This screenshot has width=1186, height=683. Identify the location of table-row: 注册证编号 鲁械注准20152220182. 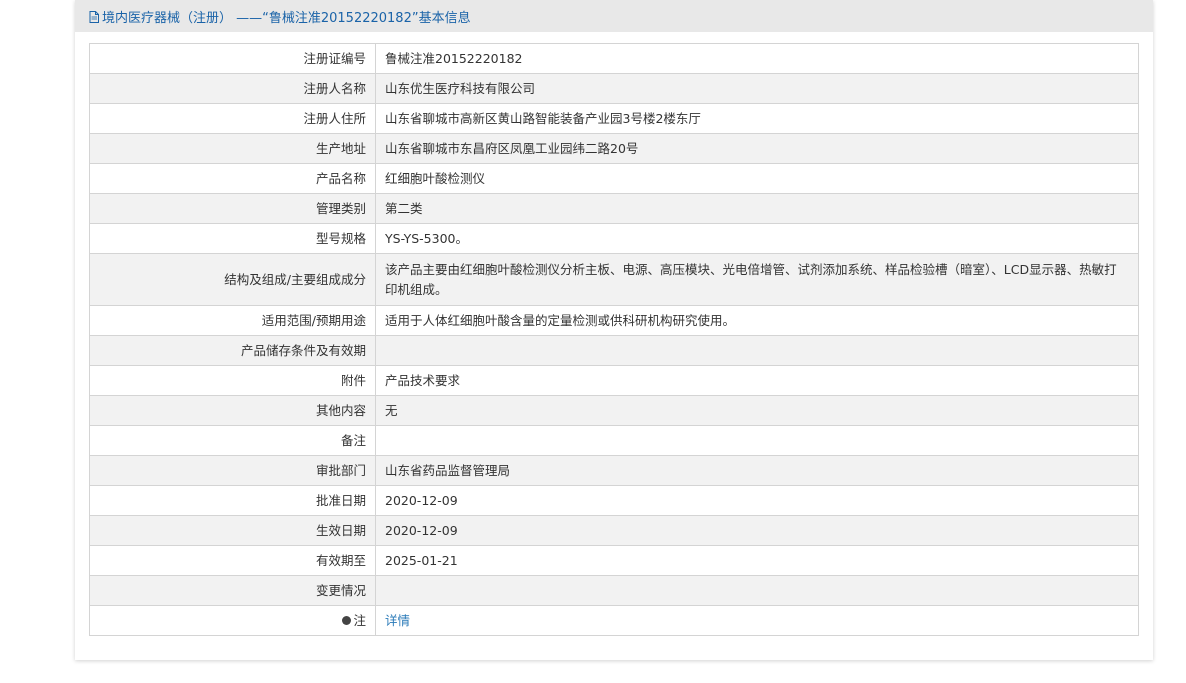
(614, 58).